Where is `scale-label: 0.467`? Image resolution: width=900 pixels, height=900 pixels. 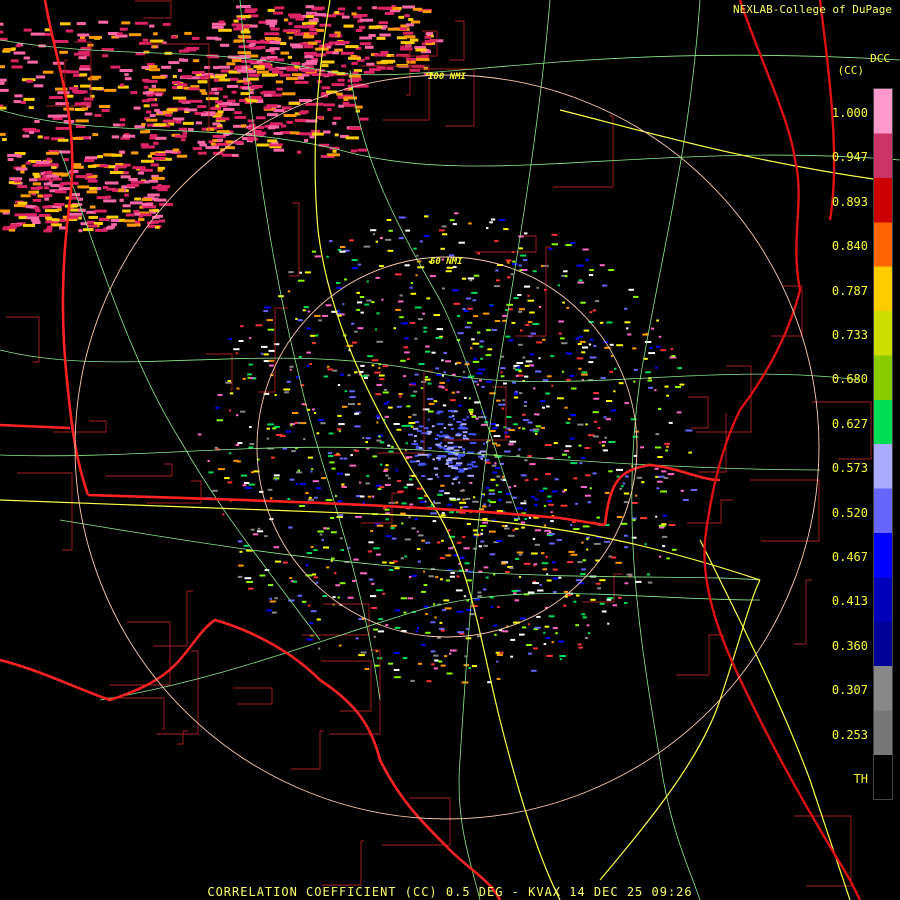
scale-label: 0.467 is located at coordinates (849, 557).